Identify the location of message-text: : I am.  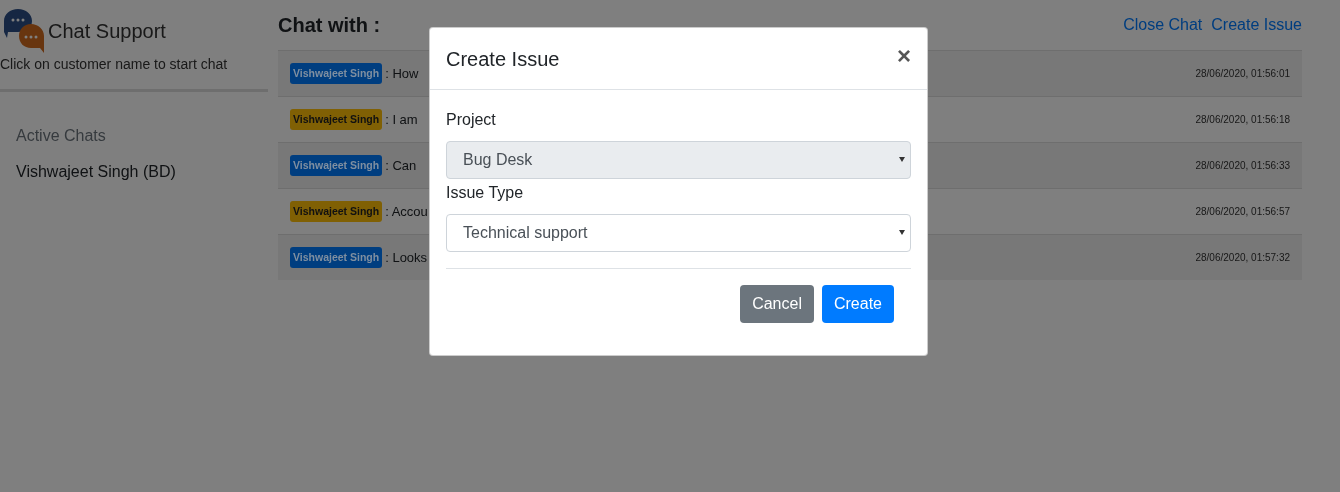
(401, 119).